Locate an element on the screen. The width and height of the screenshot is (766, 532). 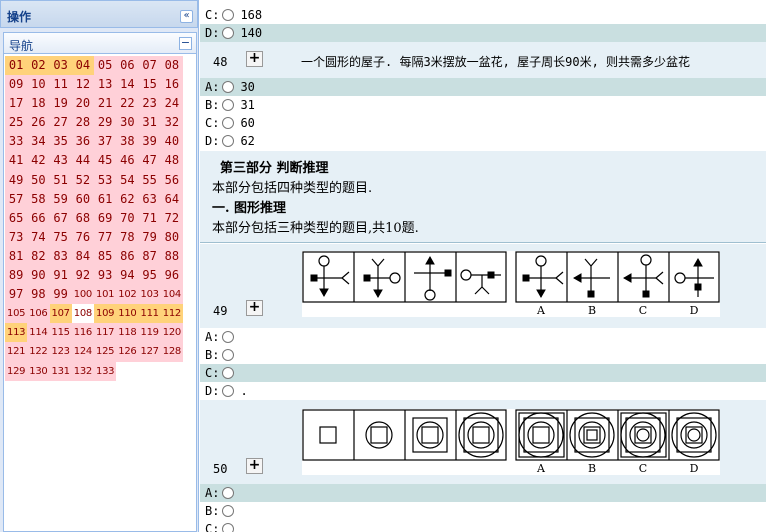
question-link: 131 is located at coordinates (60, 371).